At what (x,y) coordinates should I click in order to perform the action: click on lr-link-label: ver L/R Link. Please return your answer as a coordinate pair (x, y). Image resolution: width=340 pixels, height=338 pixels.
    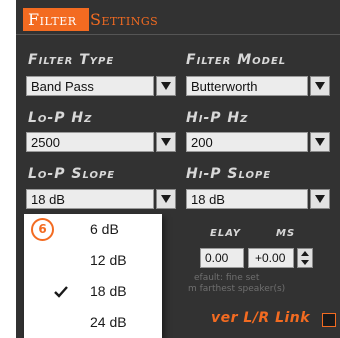
    Looking at the image, I should click on (260, 318).